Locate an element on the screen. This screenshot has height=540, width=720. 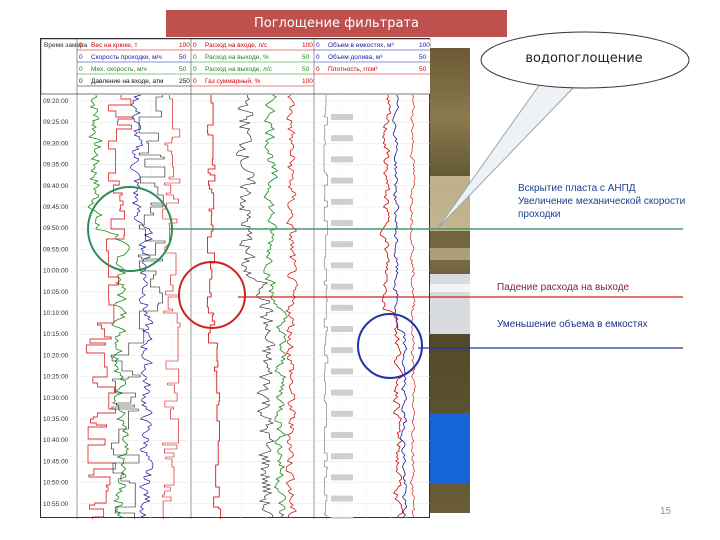
note-flow-drop: Падение расхода на выходе is located at coordinates (563, 287).